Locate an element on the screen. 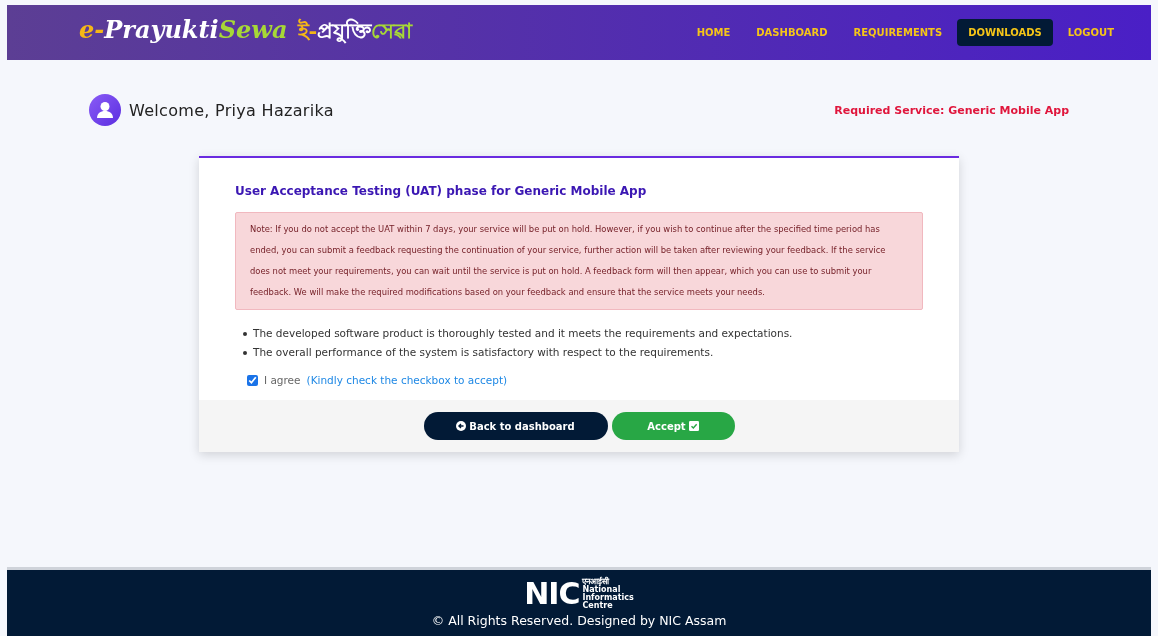 The width and height of the screenshot is (1158, 636). requirement-text: The developed software product is thoroughly tested and it meets the requirements and expectations. is located at coordinates (523, 333).